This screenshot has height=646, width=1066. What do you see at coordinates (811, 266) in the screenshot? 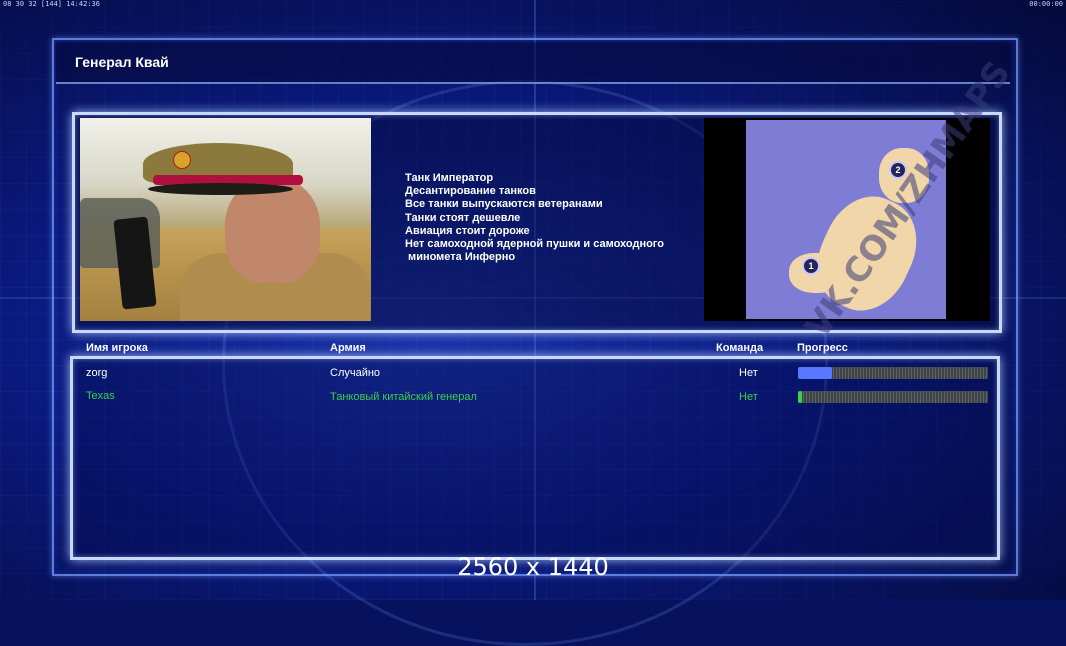
I see `start-position-marker-1: 1` at bounding box center [811, 266].